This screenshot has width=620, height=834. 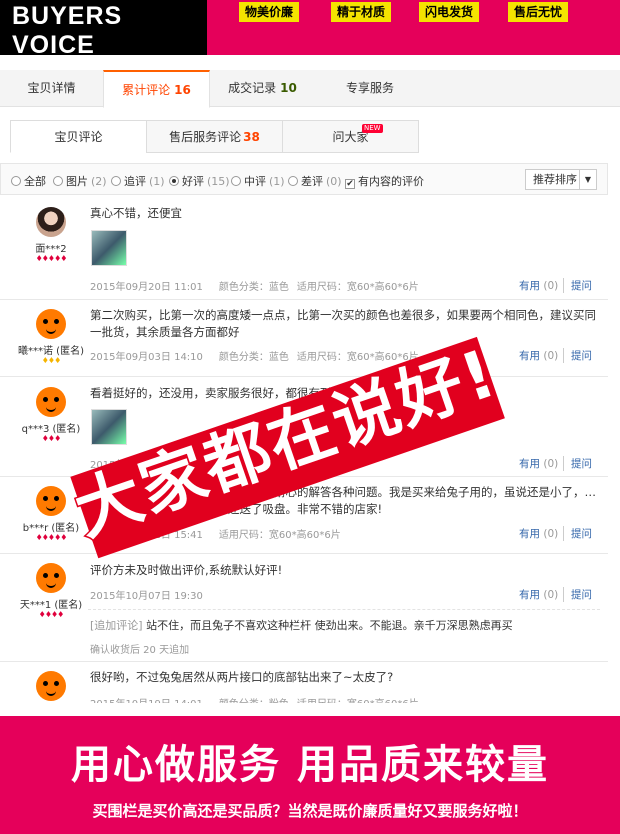 I want to click on review-date: 2015年09月12日 15:41, so click(x=146, y=535).